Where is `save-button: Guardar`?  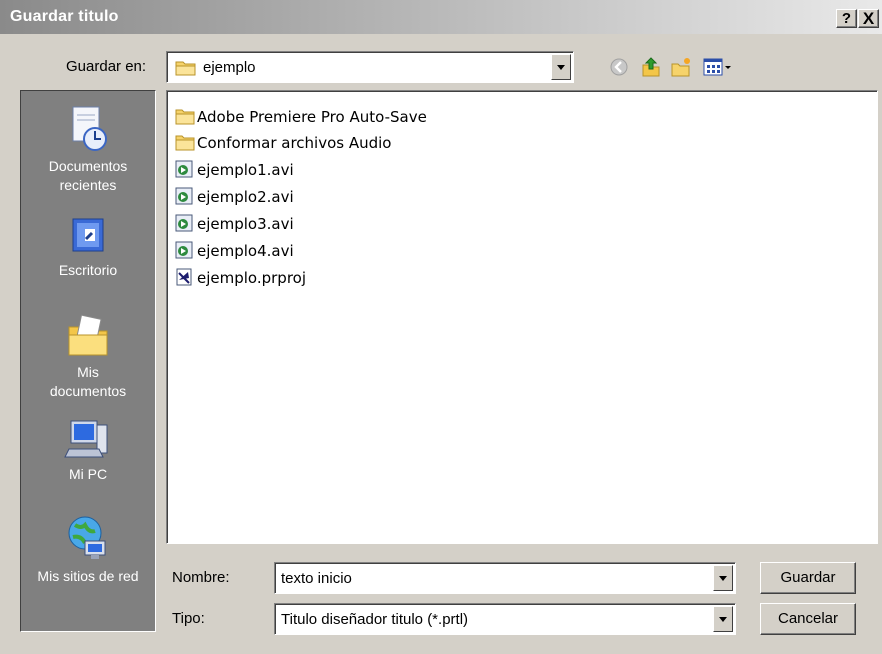 save-button: Guardar is located at coordinates (808, 578).